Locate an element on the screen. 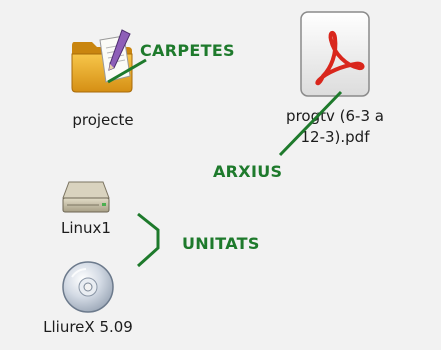  desktop-item-linux1: Linux1 is located at coordinates (86, 209).